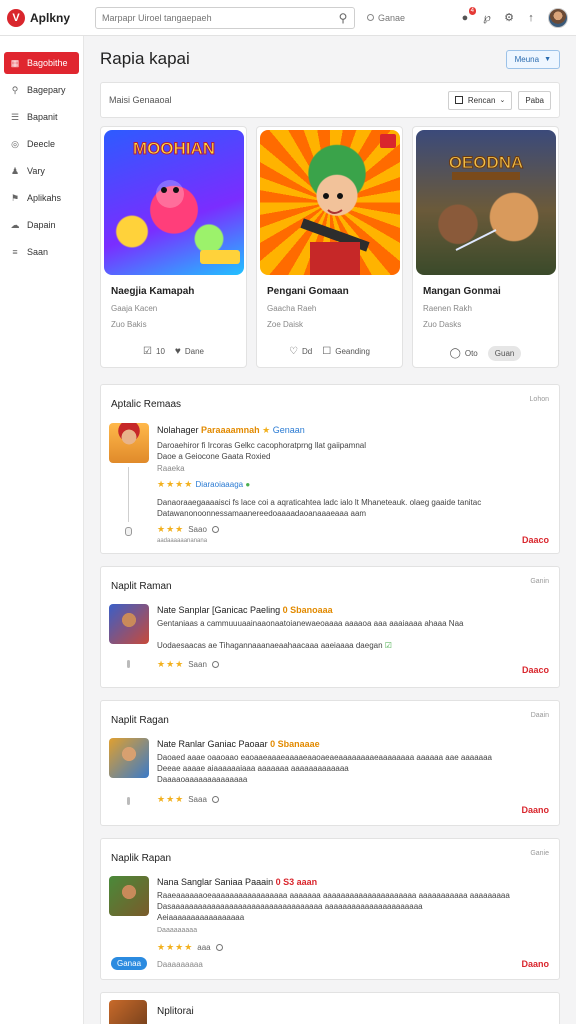  Describe the element at coordinates (502, 100) in the screenshot. I see `chevron-down-icon: ⌄` at that location.